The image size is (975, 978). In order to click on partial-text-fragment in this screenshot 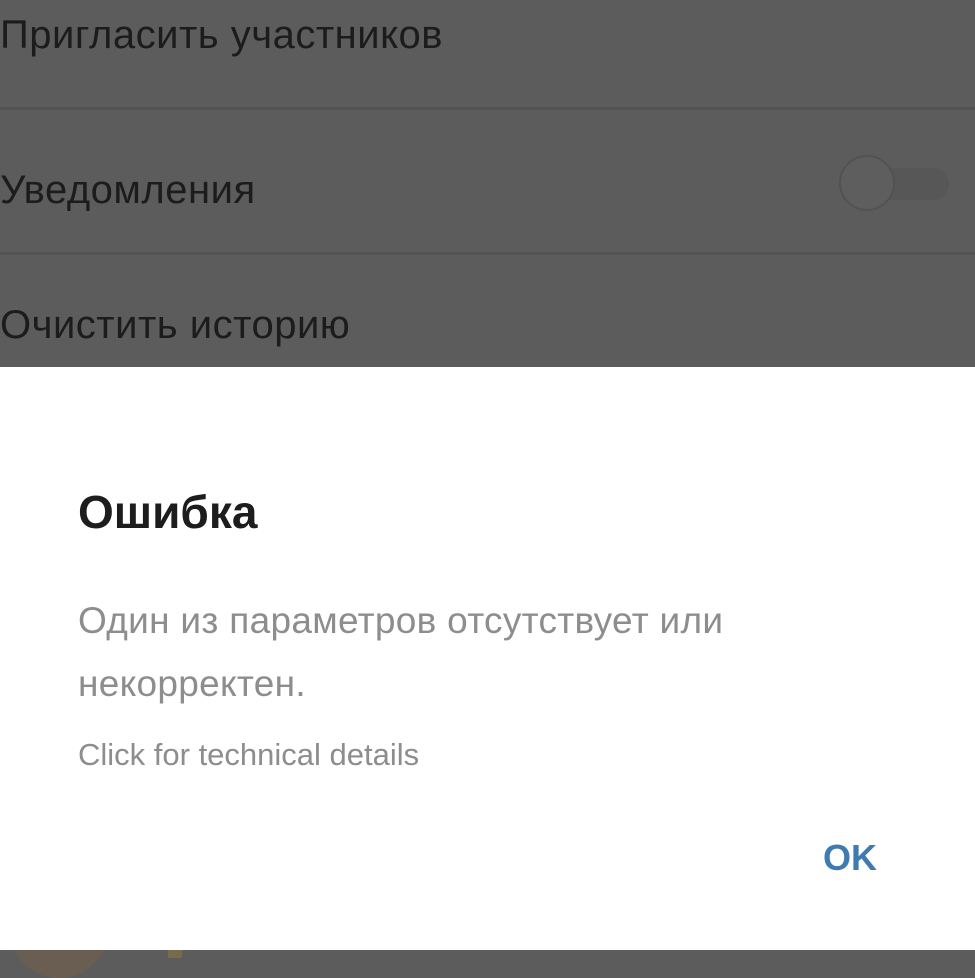, I will do `click(175, 954)`.